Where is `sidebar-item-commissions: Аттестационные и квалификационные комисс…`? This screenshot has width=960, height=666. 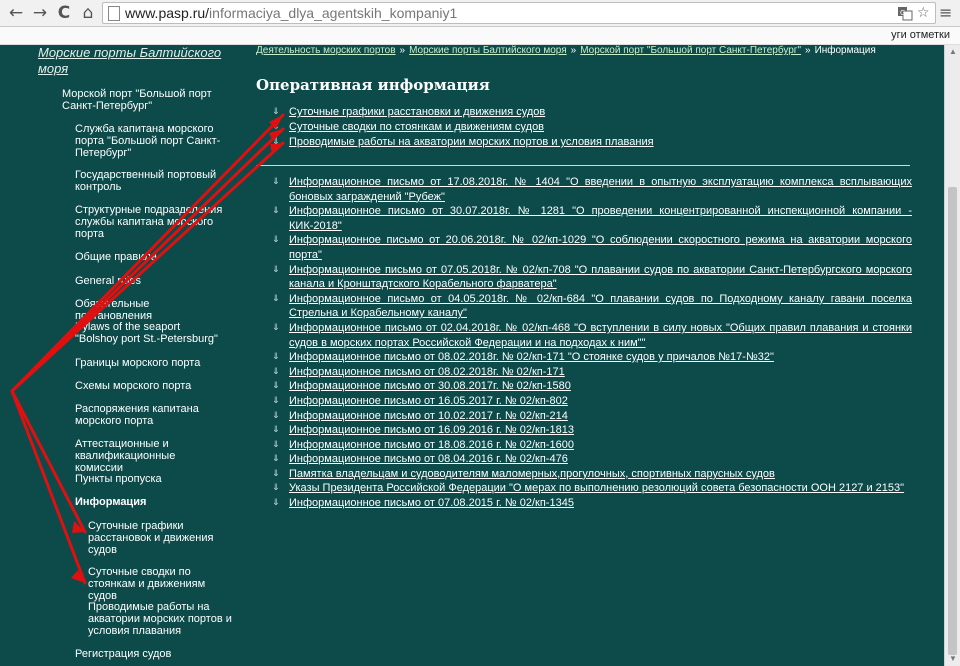
sidebar-item-commissions: Аттестационные и квалификационные комисс… is located at coordinates (150, 456).